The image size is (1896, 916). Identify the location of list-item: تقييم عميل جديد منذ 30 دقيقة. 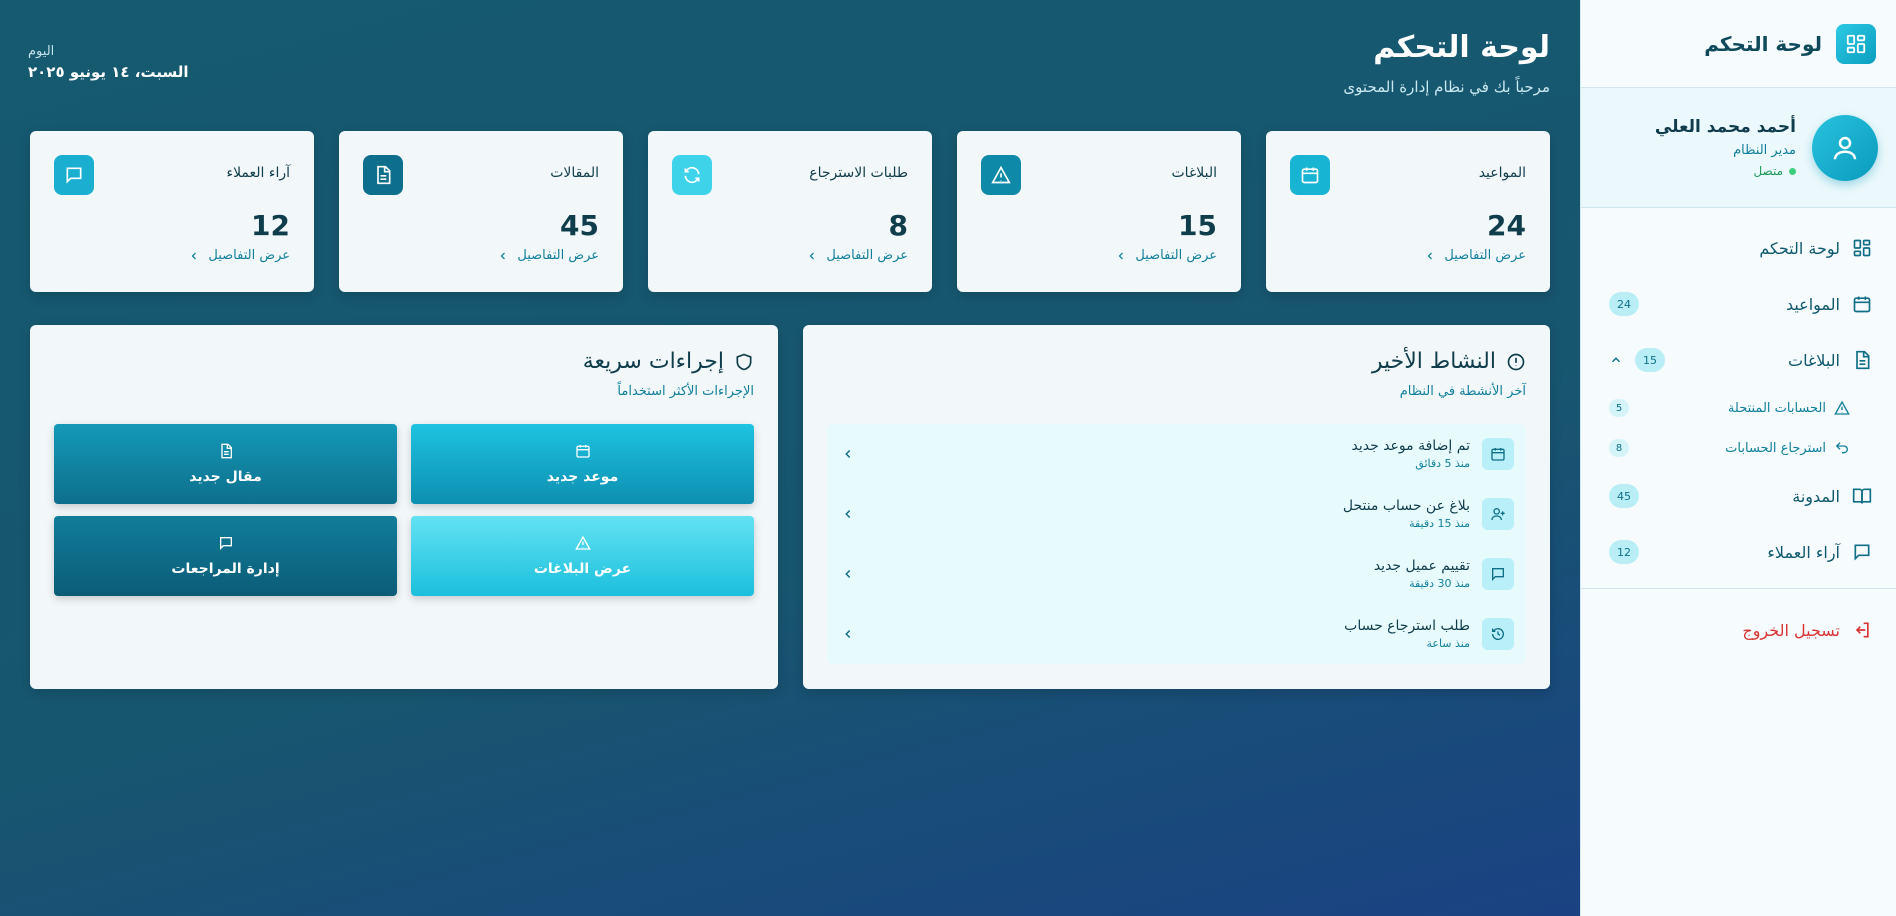
(1176, 574).